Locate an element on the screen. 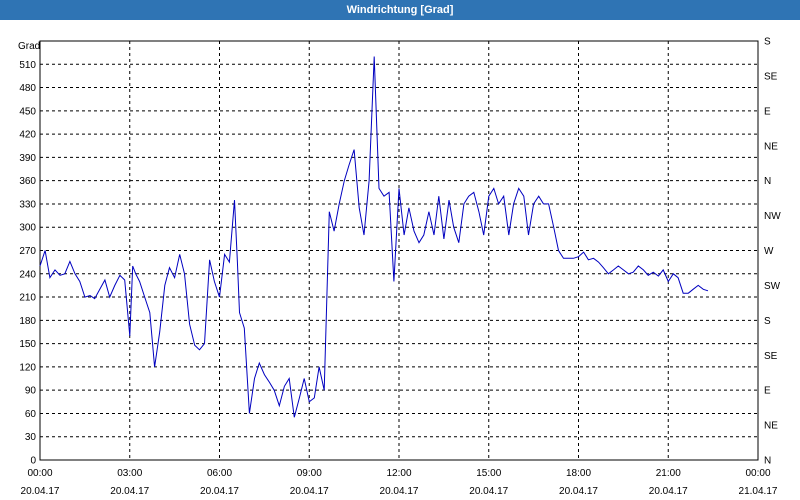  y-tick-label: 390 is located at coordinates (27, 158).